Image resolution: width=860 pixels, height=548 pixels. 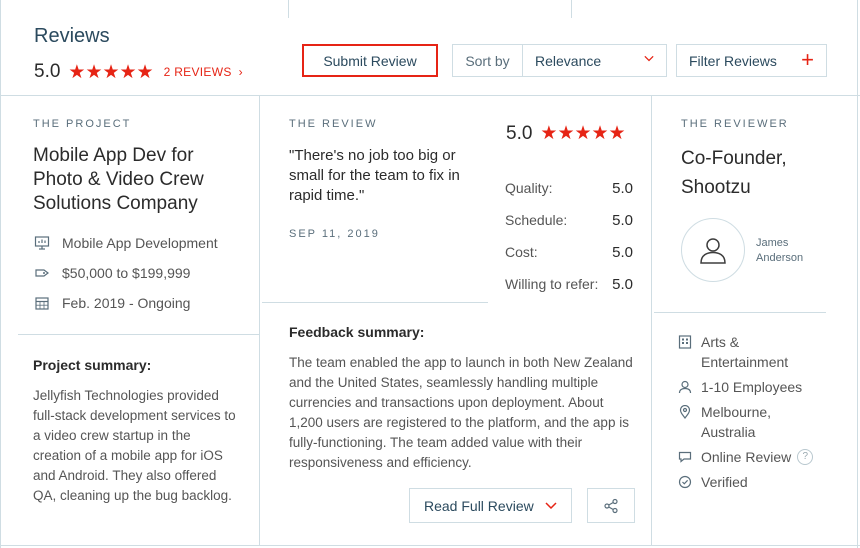 I want to click on reviewer-title: Co-Founder, Shootzu, so click(x=734, y=173).